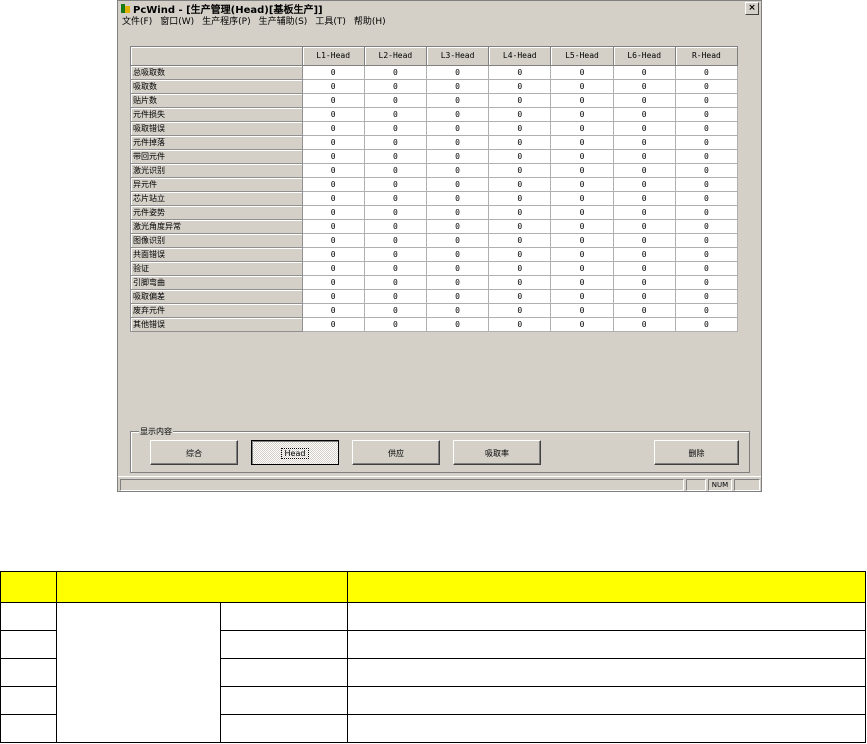  Describe the element at coordinates (137, 22) in the screenshot. I see `menu-file: 文件(F)` at that location.